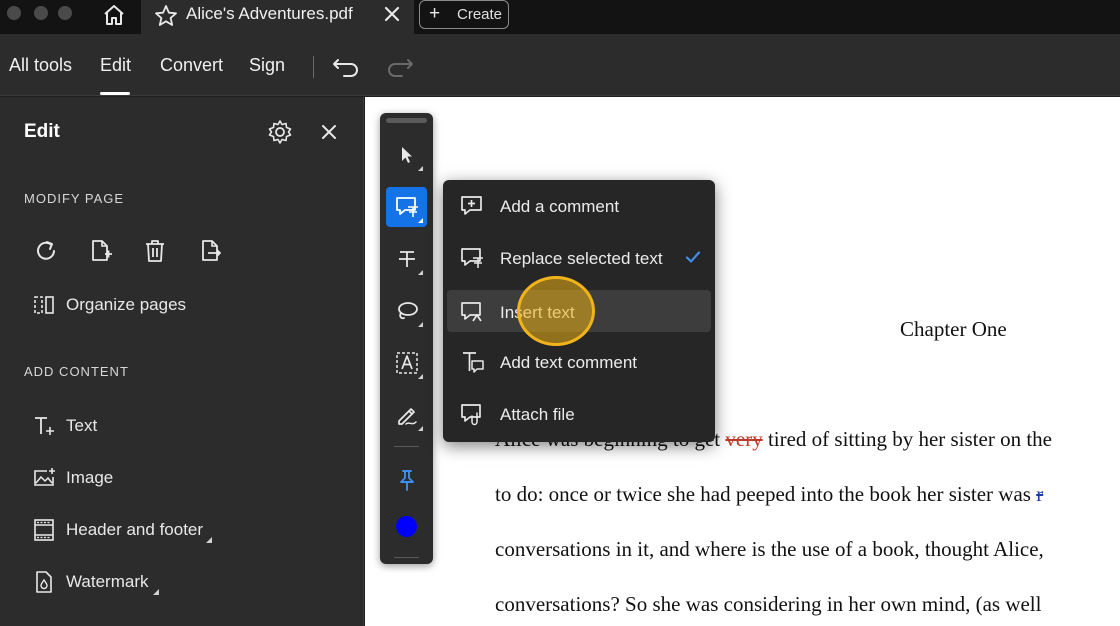 The width and height of the screenshot is (1120, 626). What do you see at coordinates (329, 132) in the screenshot?
I see `close-panel-icon` at bounding box center [329, 132].